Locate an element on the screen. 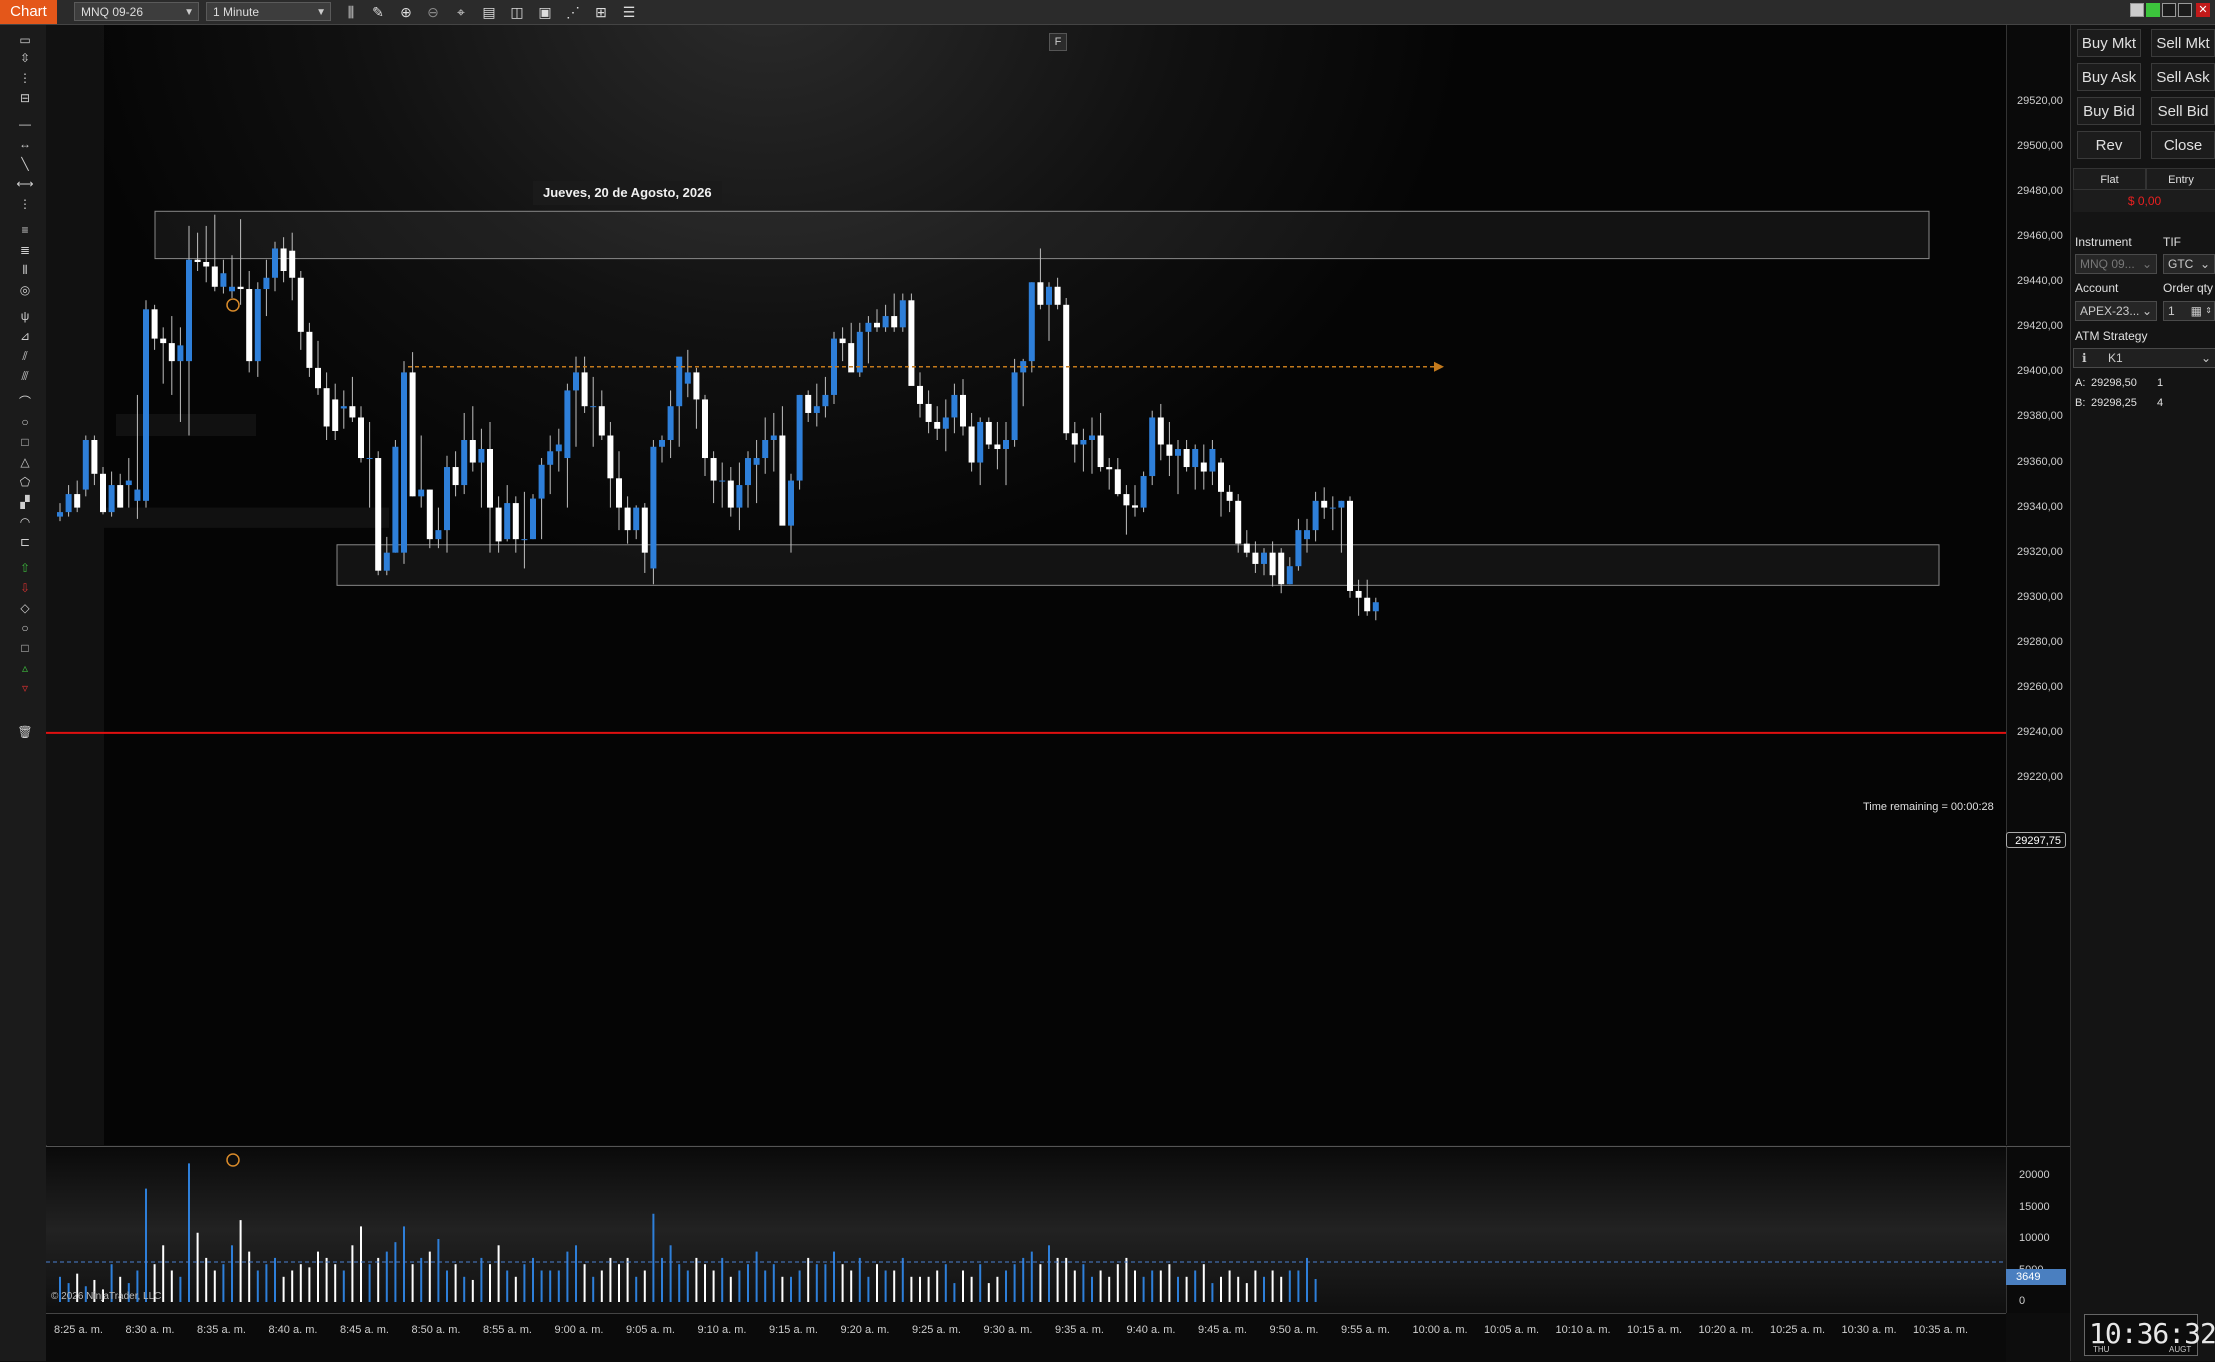 The height and width of the screenshot is (1362, 2215). close-icon: ✕ is located at coordinates (2203, 10).